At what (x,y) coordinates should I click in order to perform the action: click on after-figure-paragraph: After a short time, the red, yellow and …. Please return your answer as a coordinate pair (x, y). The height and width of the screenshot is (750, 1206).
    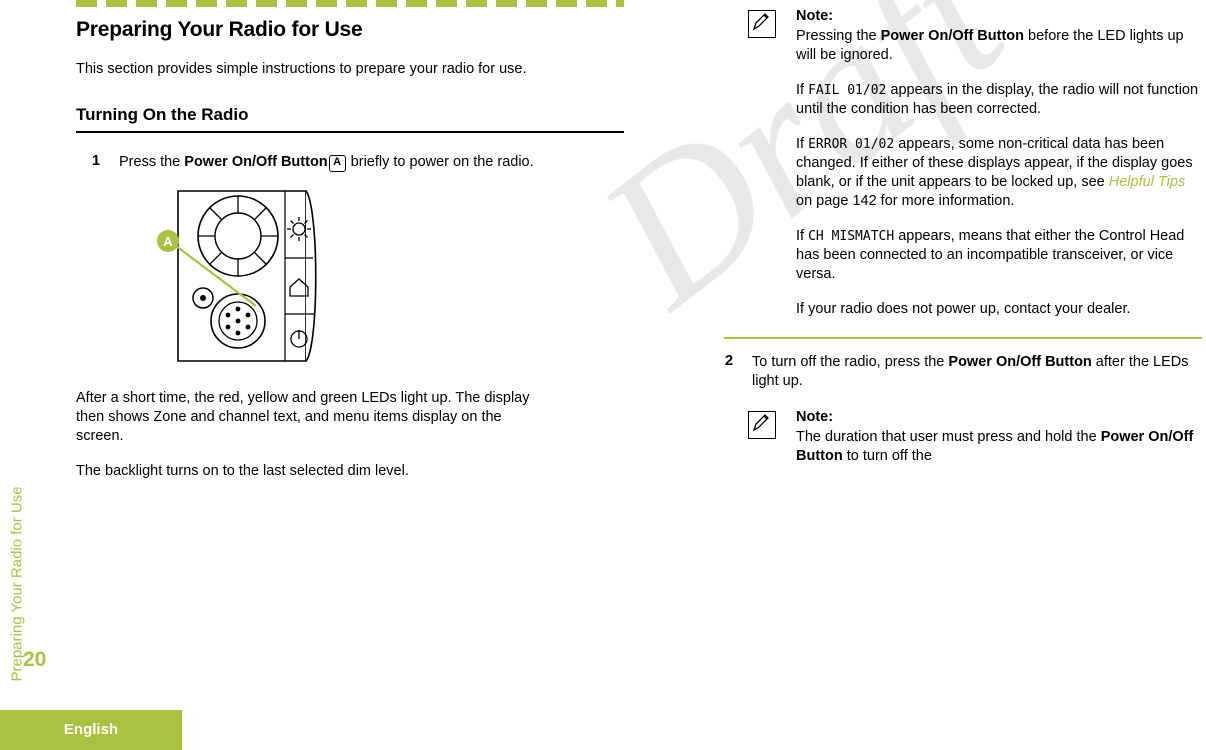
    Looking at the image, I should click on (303, 417).